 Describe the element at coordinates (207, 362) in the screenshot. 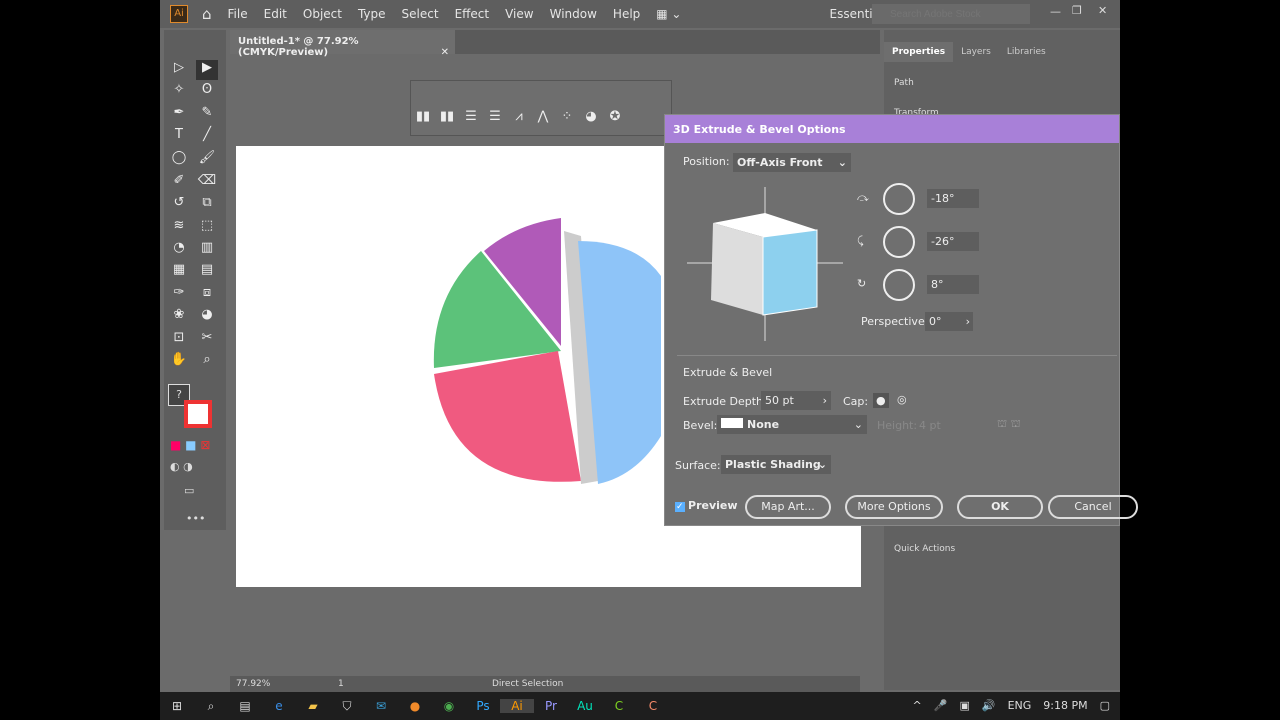

I see `zoom-tool: ⌕` at that location.